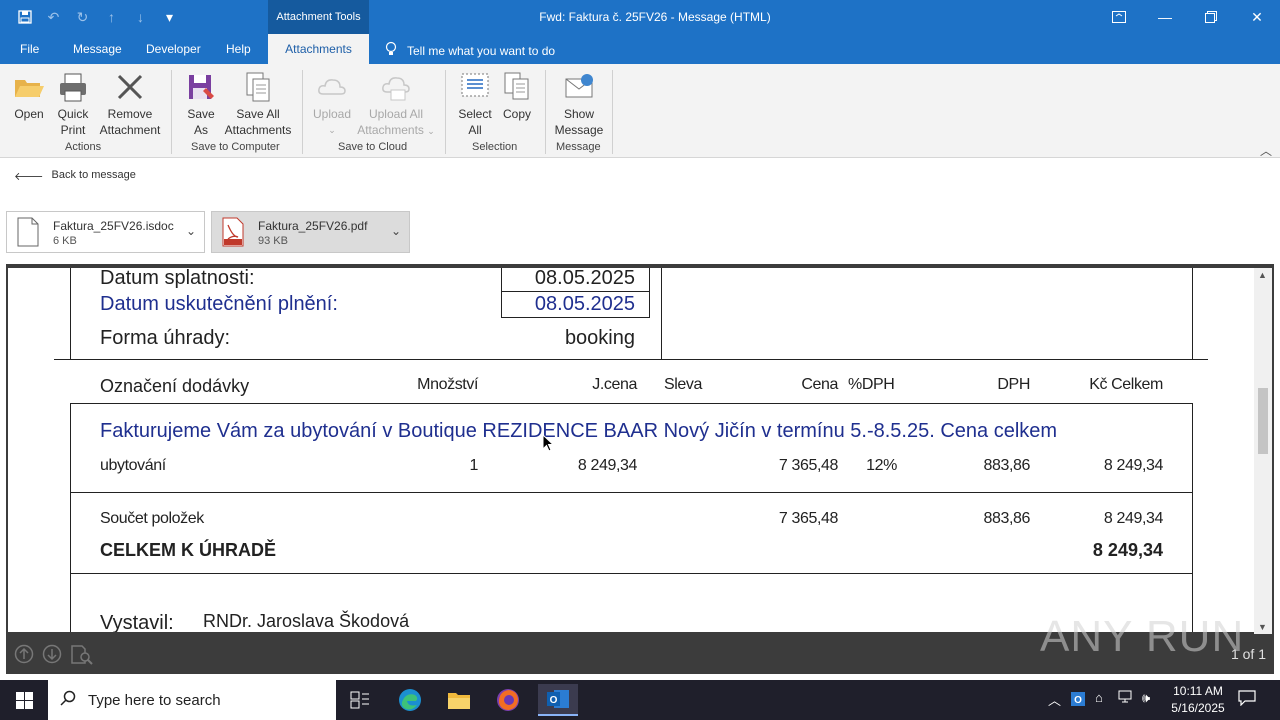  I want to click on remove-x-icon, so click(130, 87).